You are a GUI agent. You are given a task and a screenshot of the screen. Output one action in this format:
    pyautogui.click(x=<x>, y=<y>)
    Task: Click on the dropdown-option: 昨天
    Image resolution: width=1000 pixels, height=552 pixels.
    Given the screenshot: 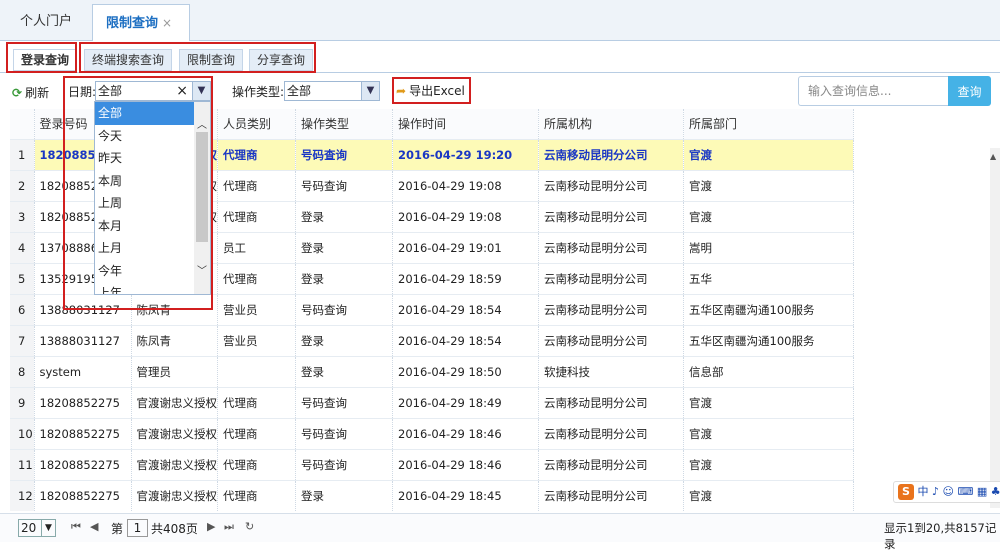 What is the action you would take?
    pyautogui.click(x=152, y=158)
    